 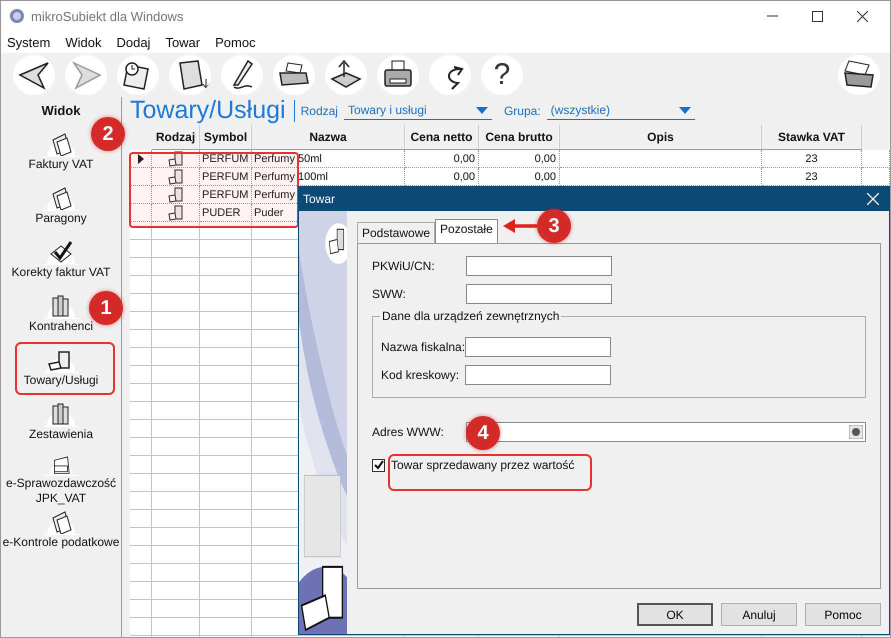 What do you see at coordinates (418, 110) in the screenshot?
I see `filter-dropdown: Towary i usługi` at bounding box center [418, 110].